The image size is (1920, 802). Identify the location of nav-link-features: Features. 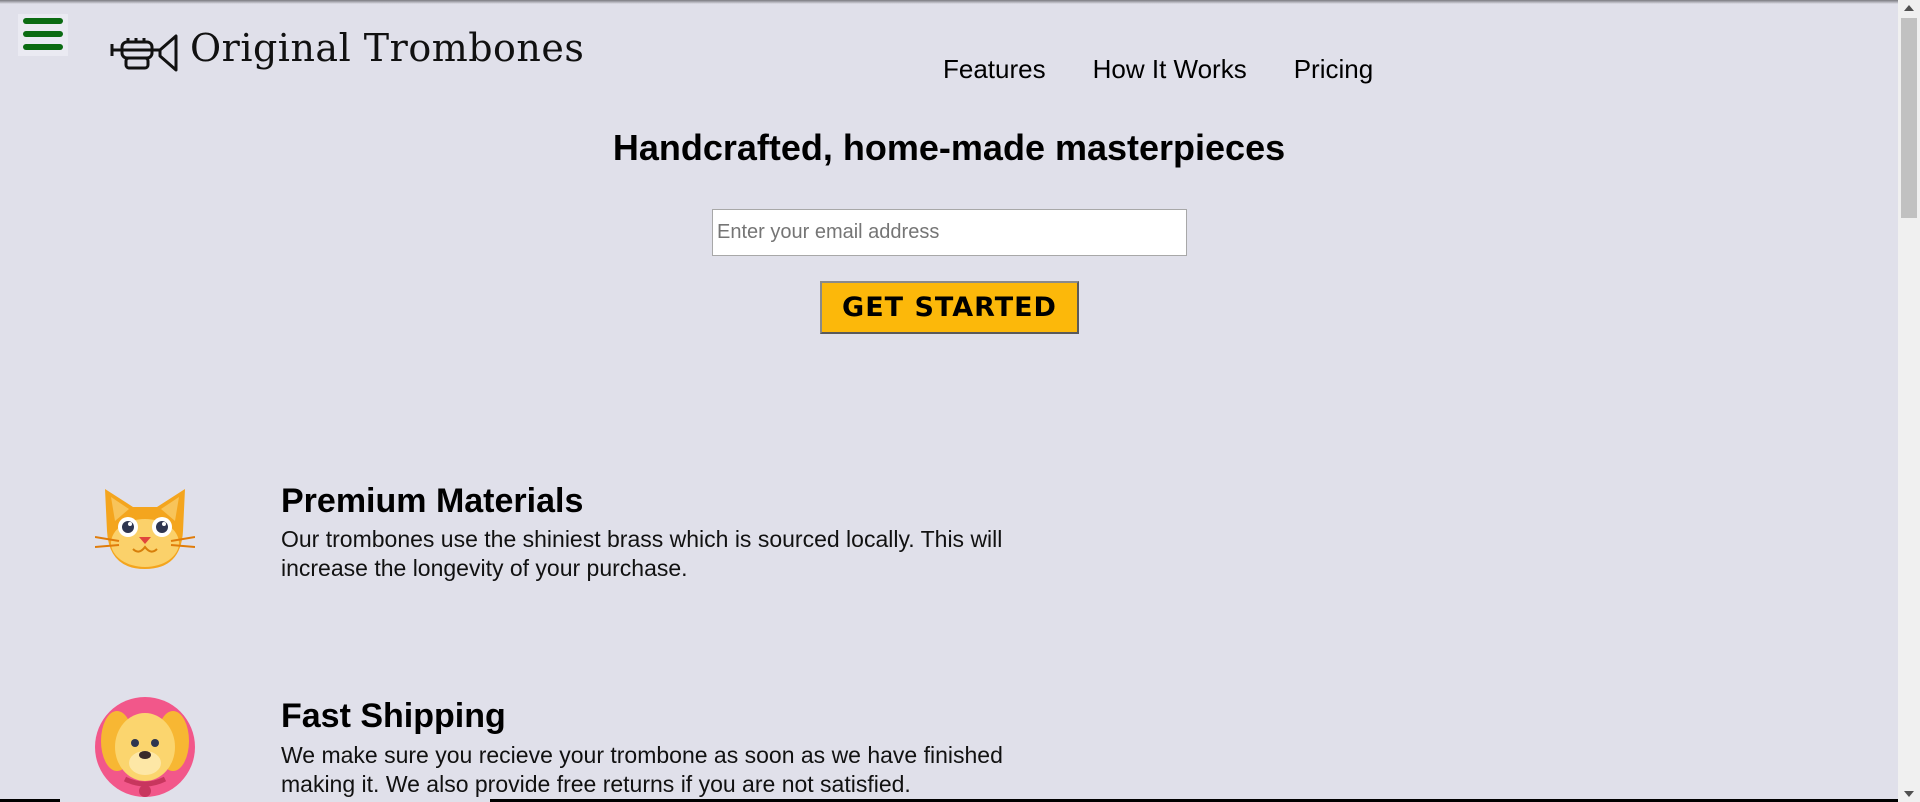
(994, 69).